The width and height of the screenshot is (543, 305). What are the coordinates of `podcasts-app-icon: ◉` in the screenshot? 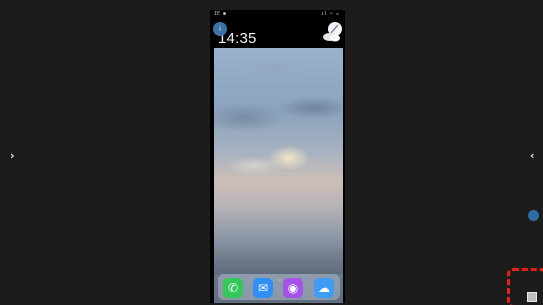 It's located at (293, 288).